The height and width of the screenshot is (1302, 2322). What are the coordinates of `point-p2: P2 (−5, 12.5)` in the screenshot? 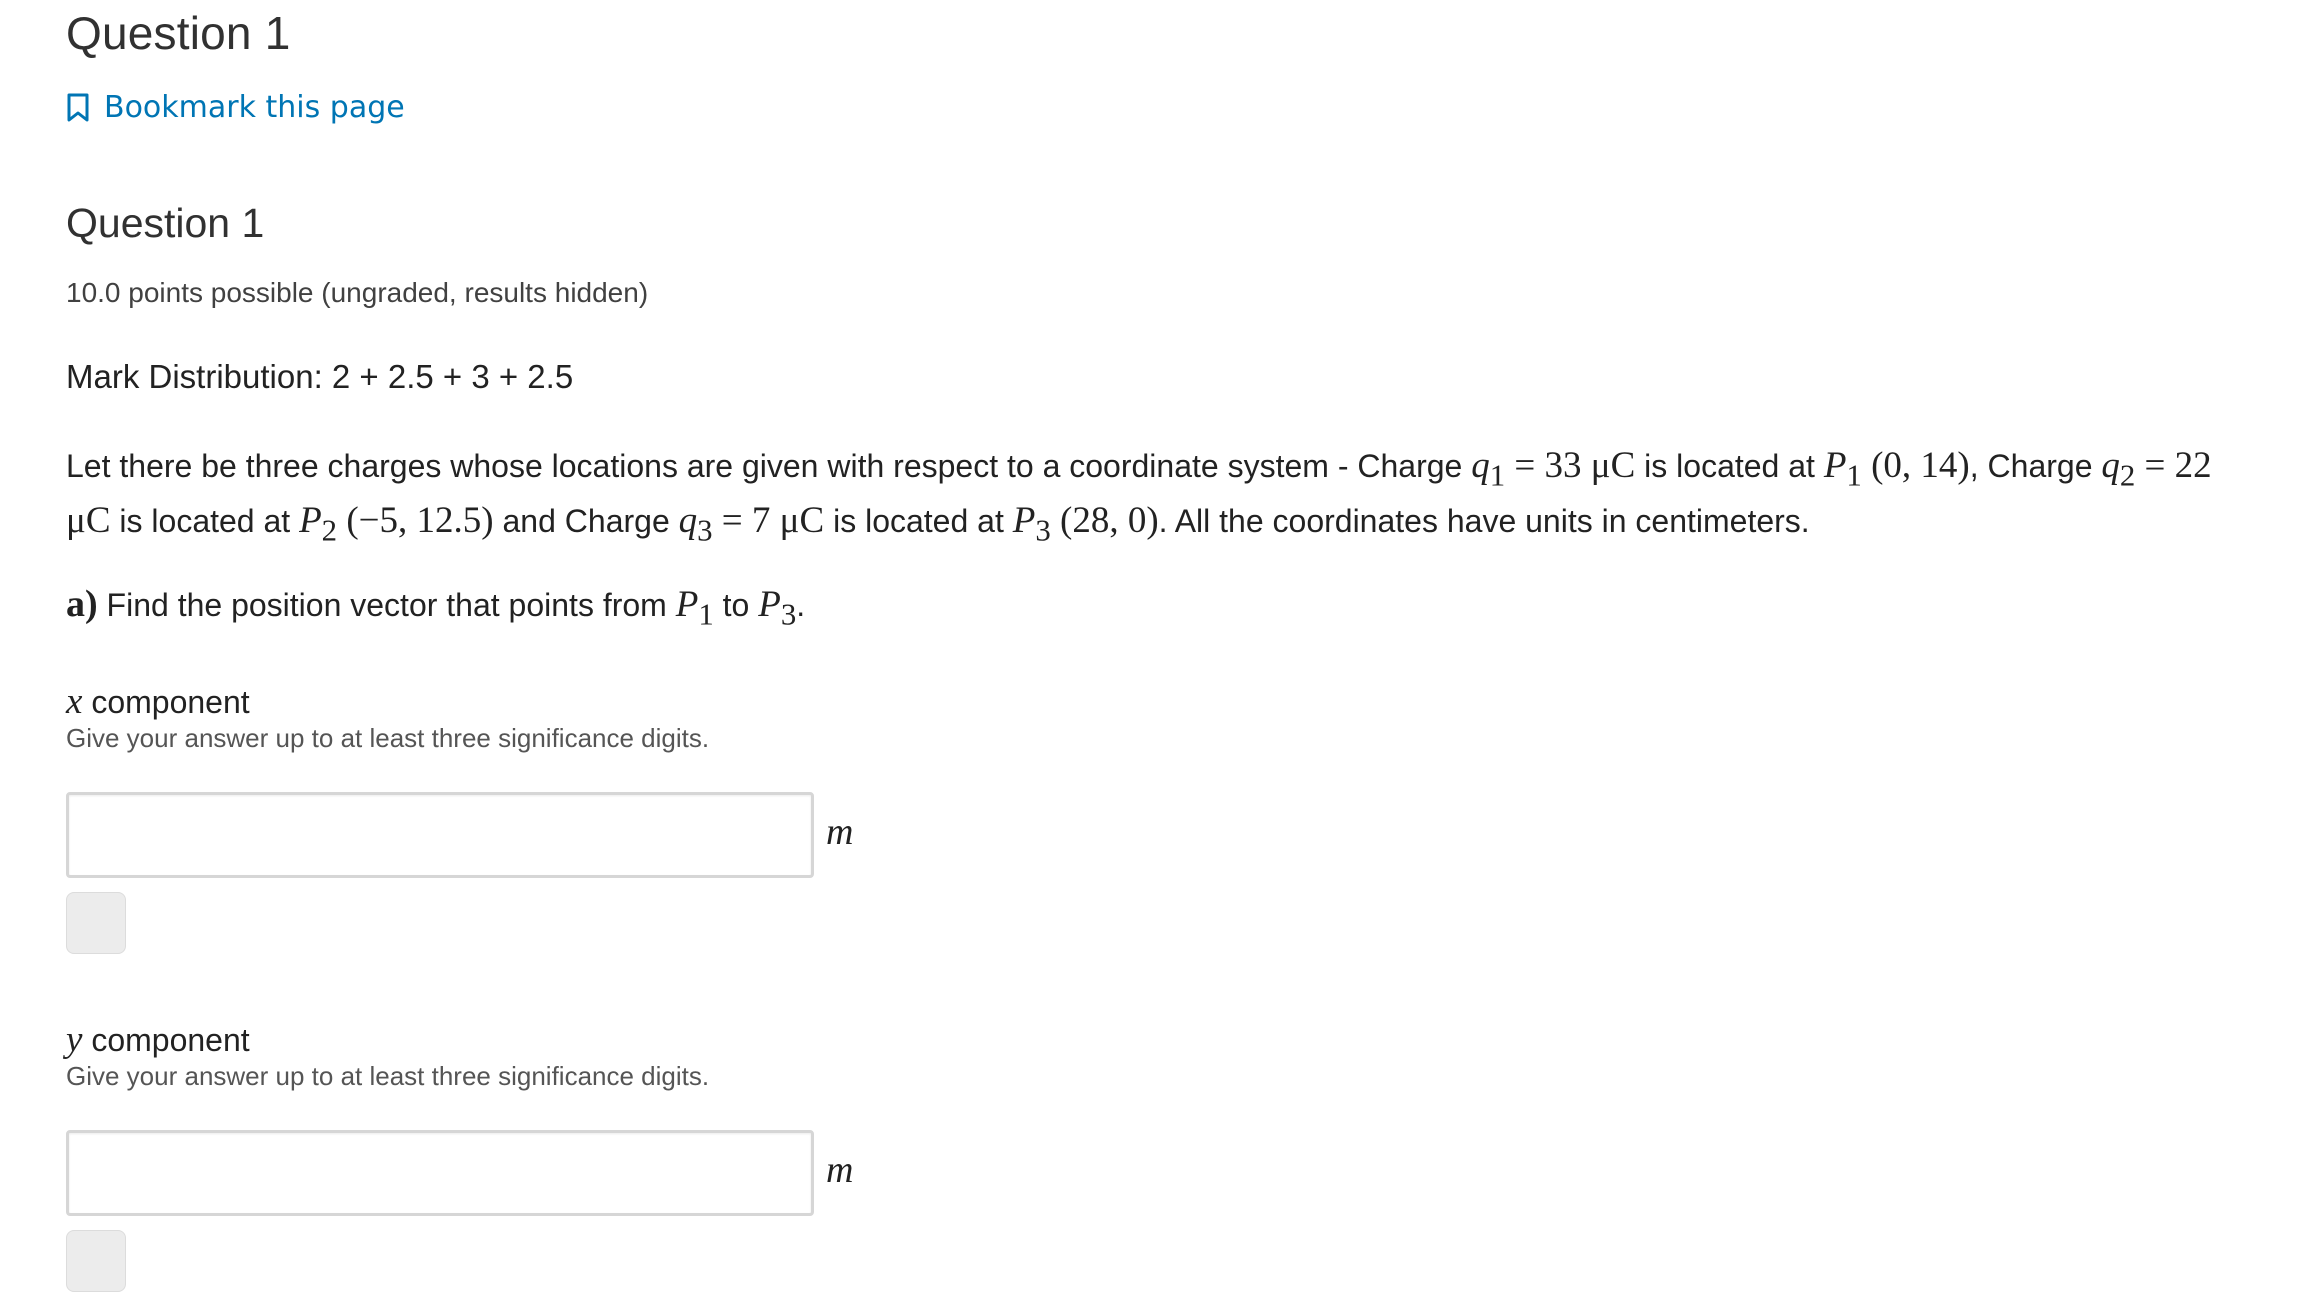 It's located at (396, 524).